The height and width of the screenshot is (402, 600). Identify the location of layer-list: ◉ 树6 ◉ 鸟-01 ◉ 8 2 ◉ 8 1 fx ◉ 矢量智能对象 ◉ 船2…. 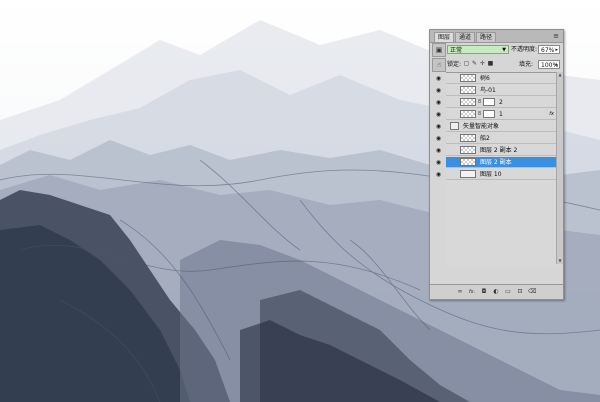
(499, 168).